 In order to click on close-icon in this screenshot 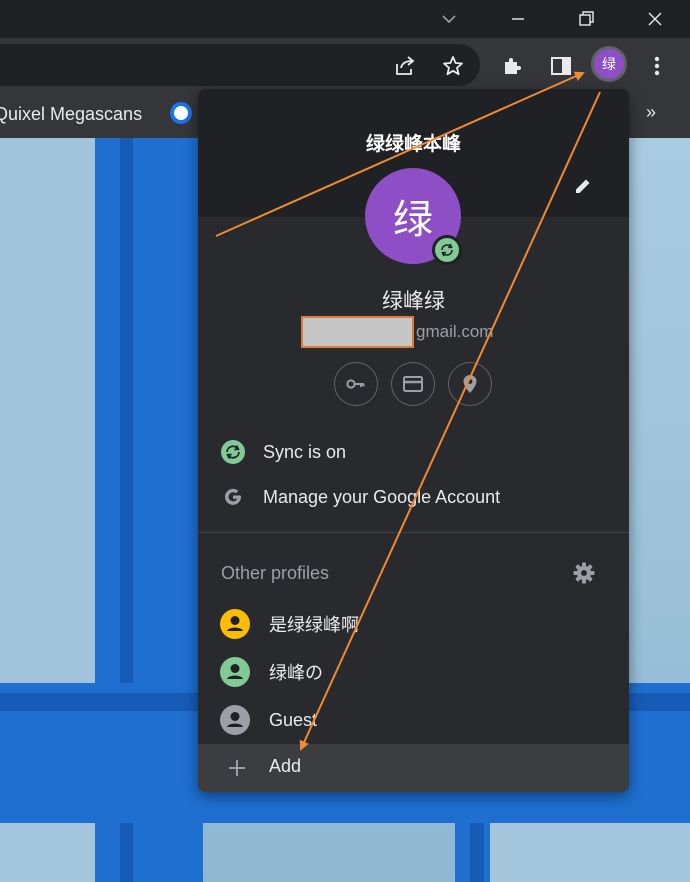, I will do `click(655, 19)`.